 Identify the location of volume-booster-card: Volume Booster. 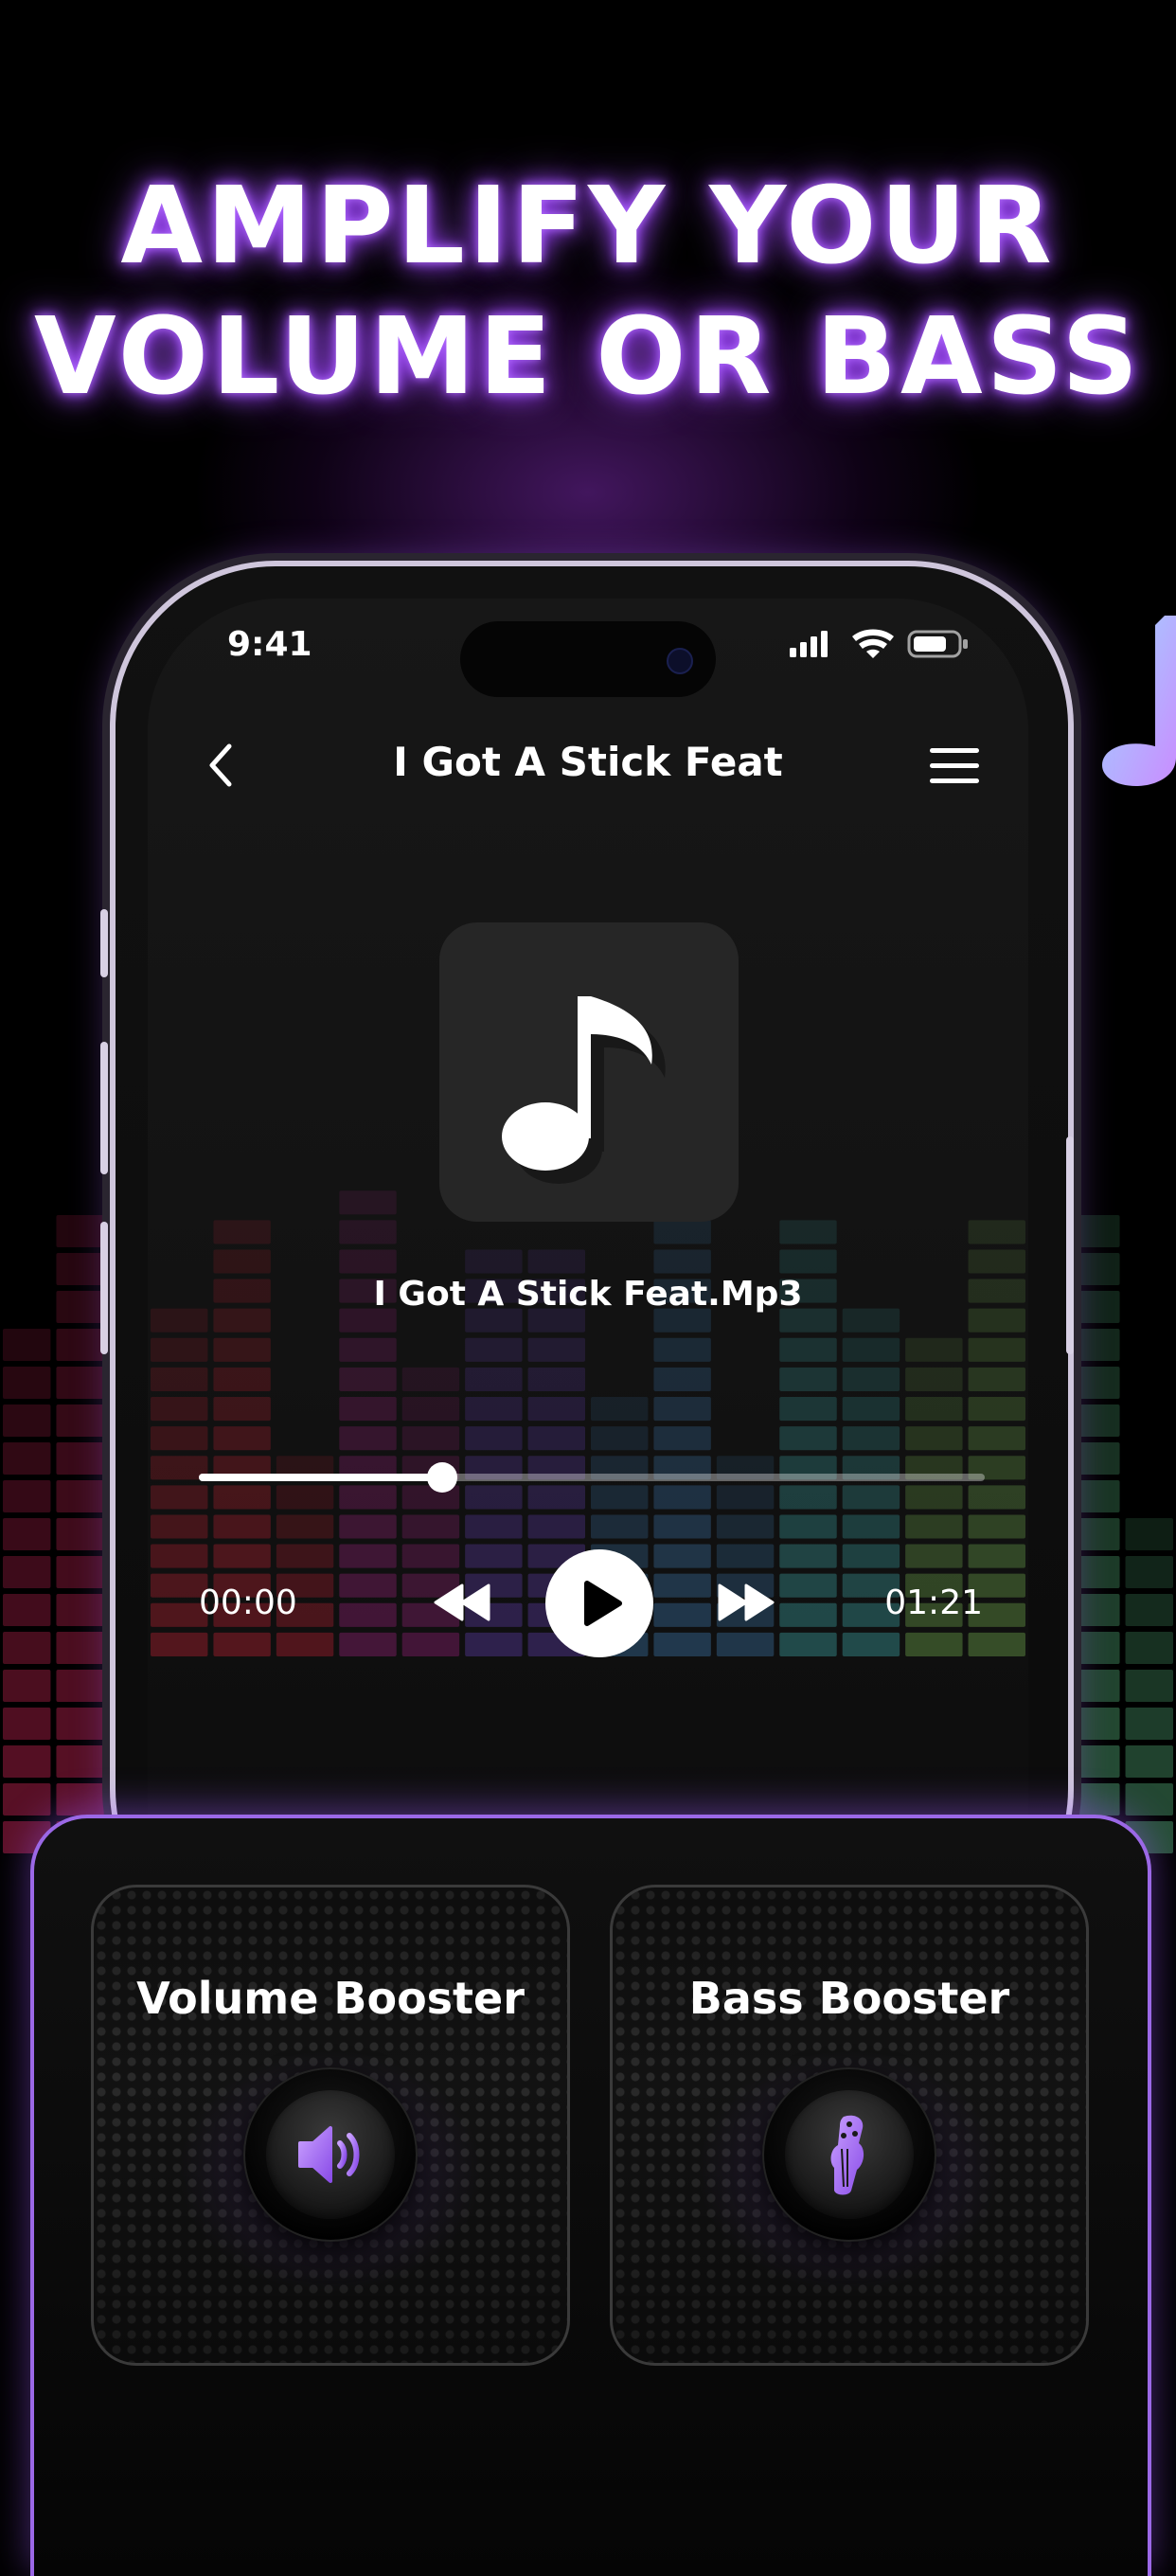
(330, 2125).